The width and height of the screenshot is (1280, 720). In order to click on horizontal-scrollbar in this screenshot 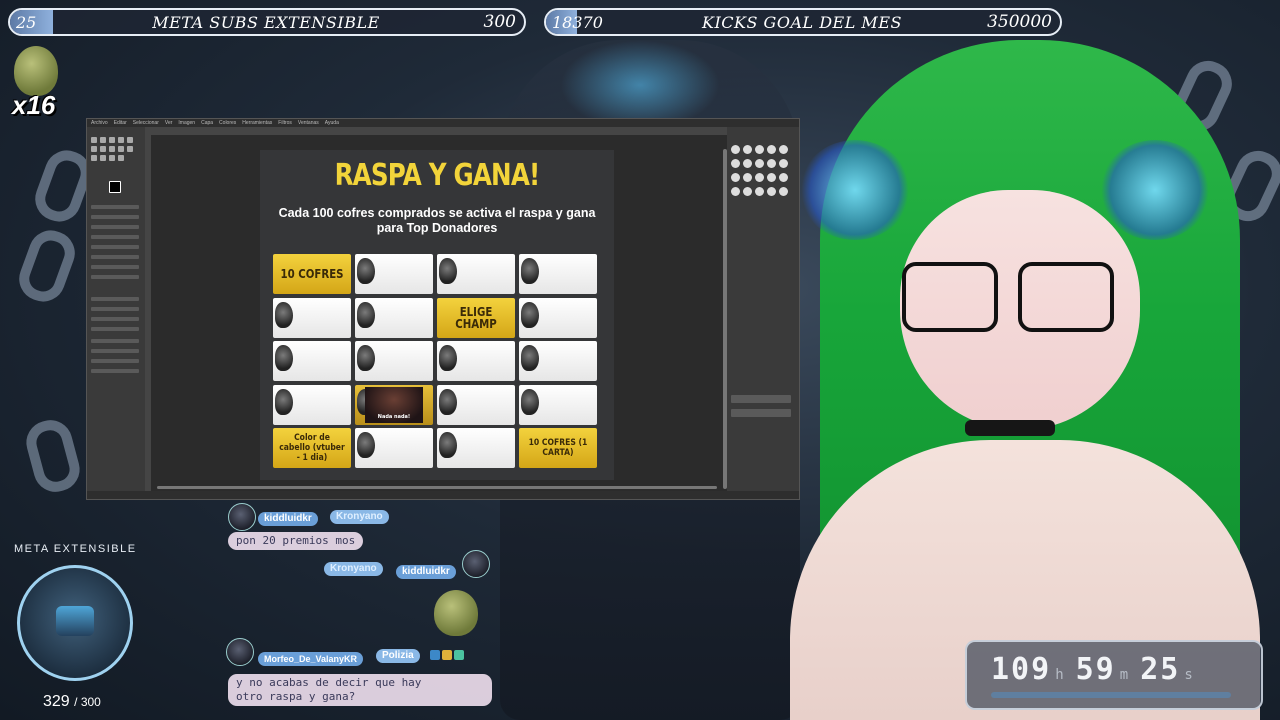, I will do `click(437, 487)`.